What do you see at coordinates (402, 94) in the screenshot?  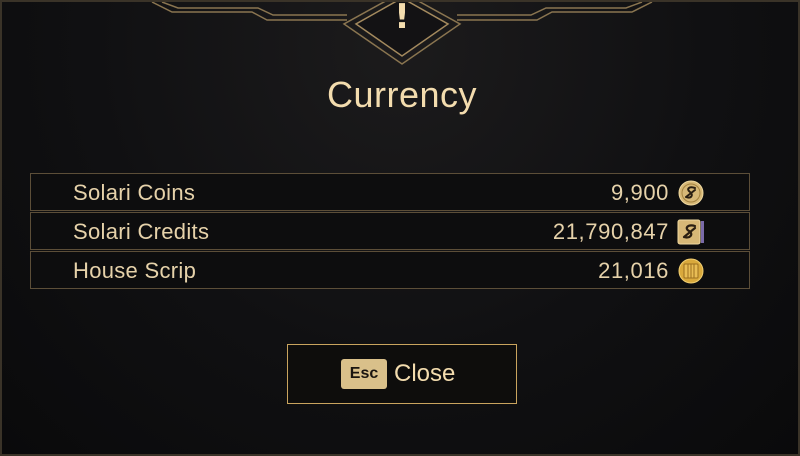 I see `dialog-title: Currency` at bounding box center [402, 94].